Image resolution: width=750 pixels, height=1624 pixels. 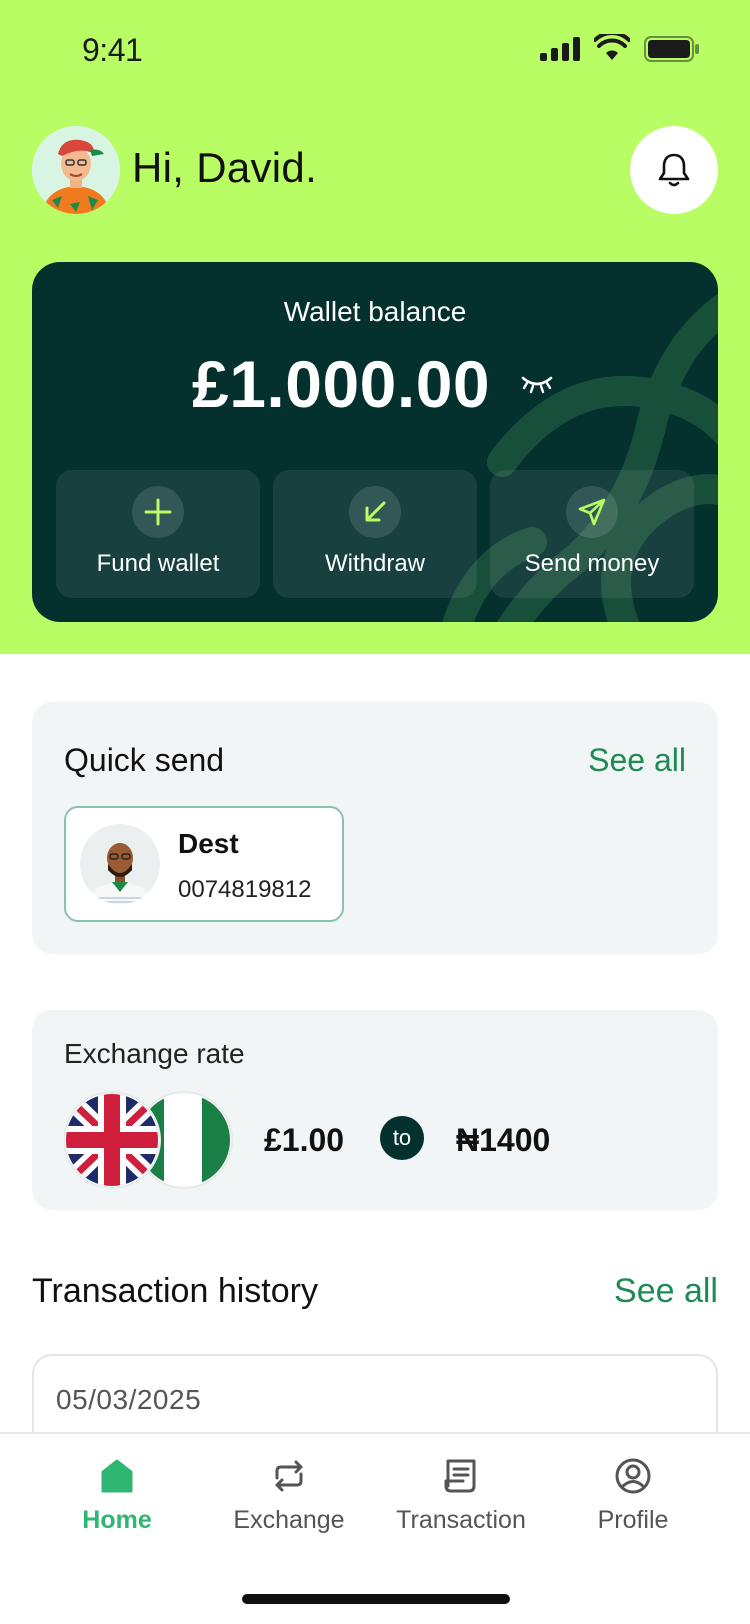 What do you see at coordinates (402, 1138) in the screenshot?
I see `exchange-to-badge: to` at bounding box center [402, 1138].